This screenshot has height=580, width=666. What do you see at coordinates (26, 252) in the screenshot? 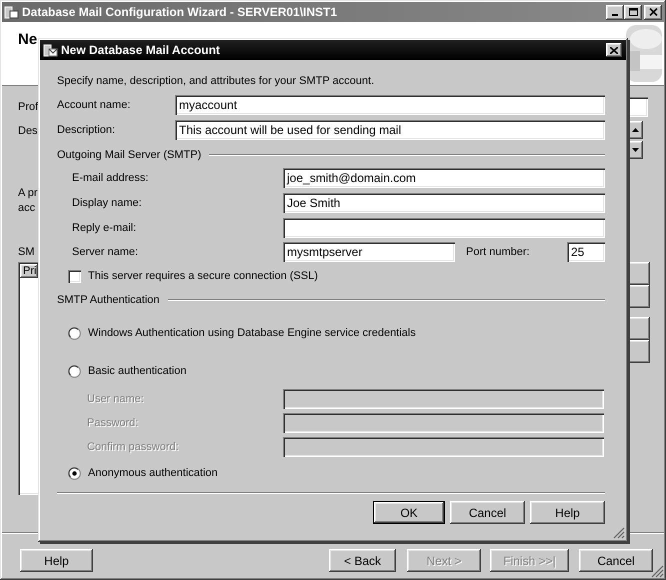
I see `section-label: SM` at bounding box center [26, 252].